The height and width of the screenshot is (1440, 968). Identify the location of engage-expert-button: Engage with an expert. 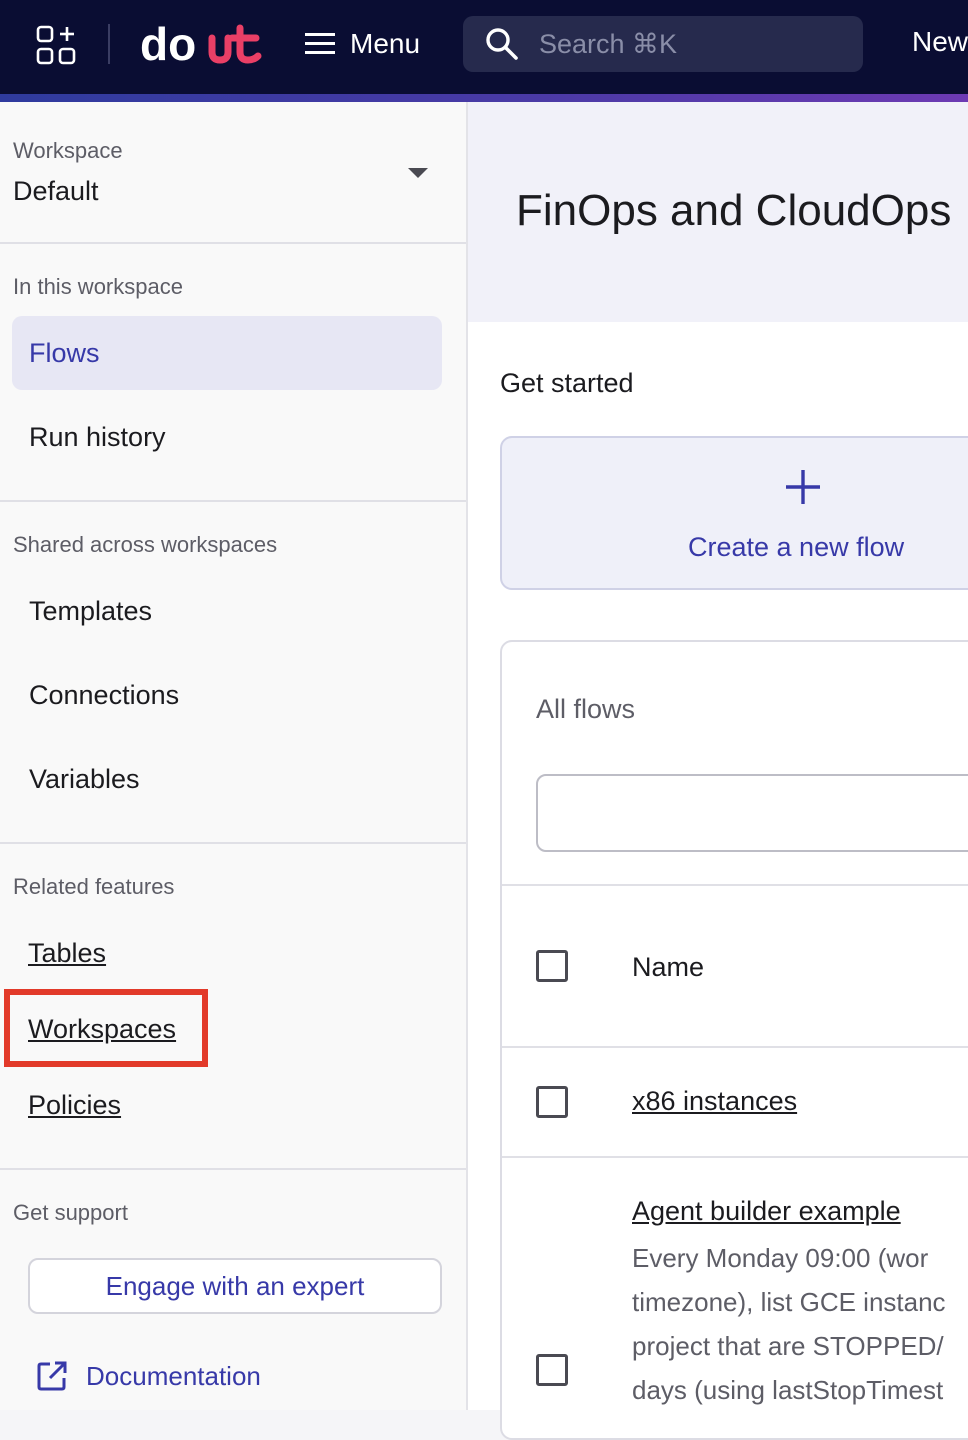
(235, 1286).